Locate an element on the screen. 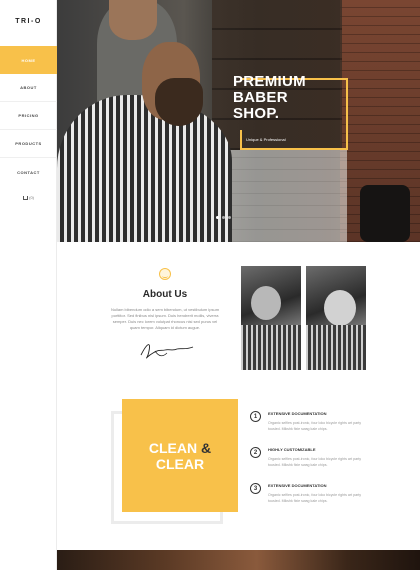 The width and height of the screenshot is (420, 570). clean-word-2: CLEAR is located at coordinates (180, 464).